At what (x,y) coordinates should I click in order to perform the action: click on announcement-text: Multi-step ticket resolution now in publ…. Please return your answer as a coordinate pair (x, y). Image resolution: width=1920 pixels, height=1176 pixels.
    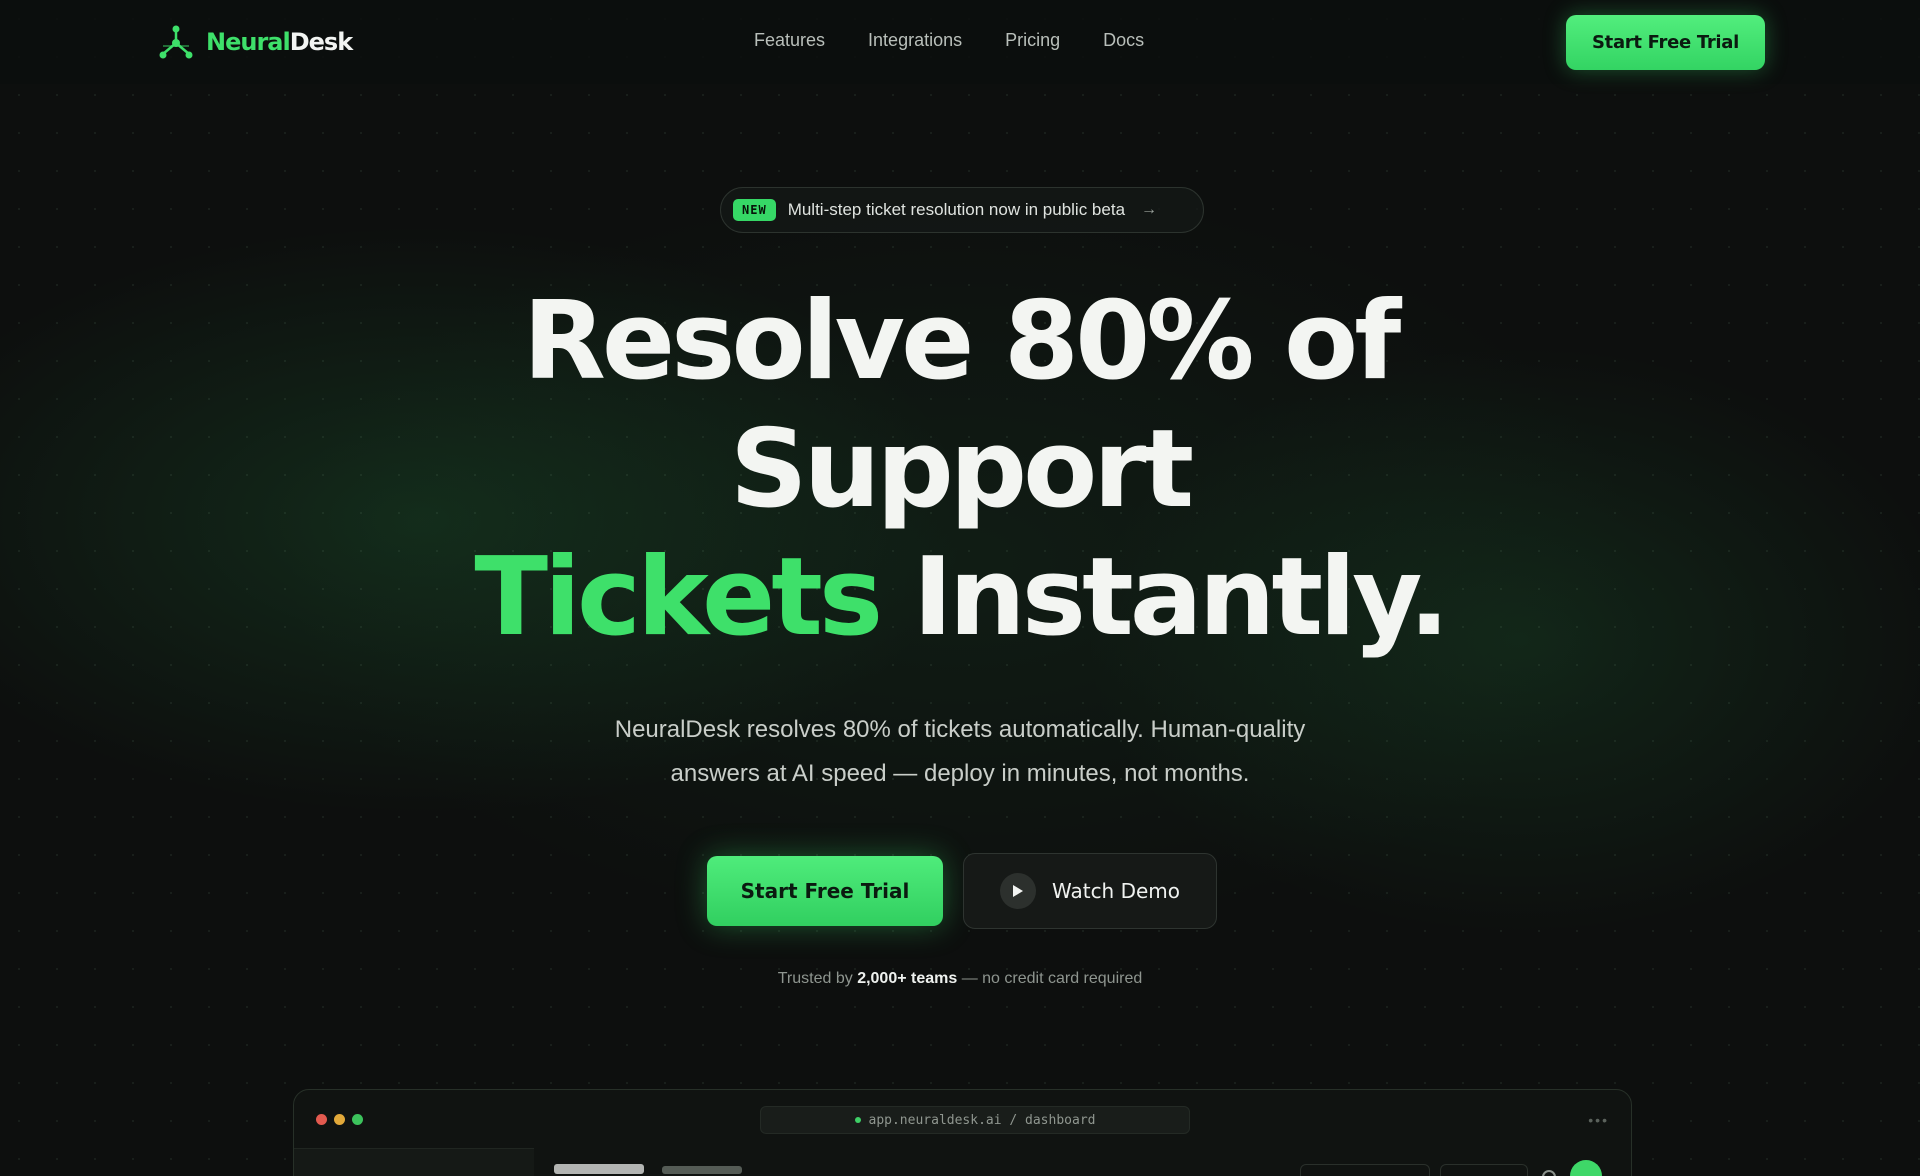
    Looking at the image, I should click on (956, 209).